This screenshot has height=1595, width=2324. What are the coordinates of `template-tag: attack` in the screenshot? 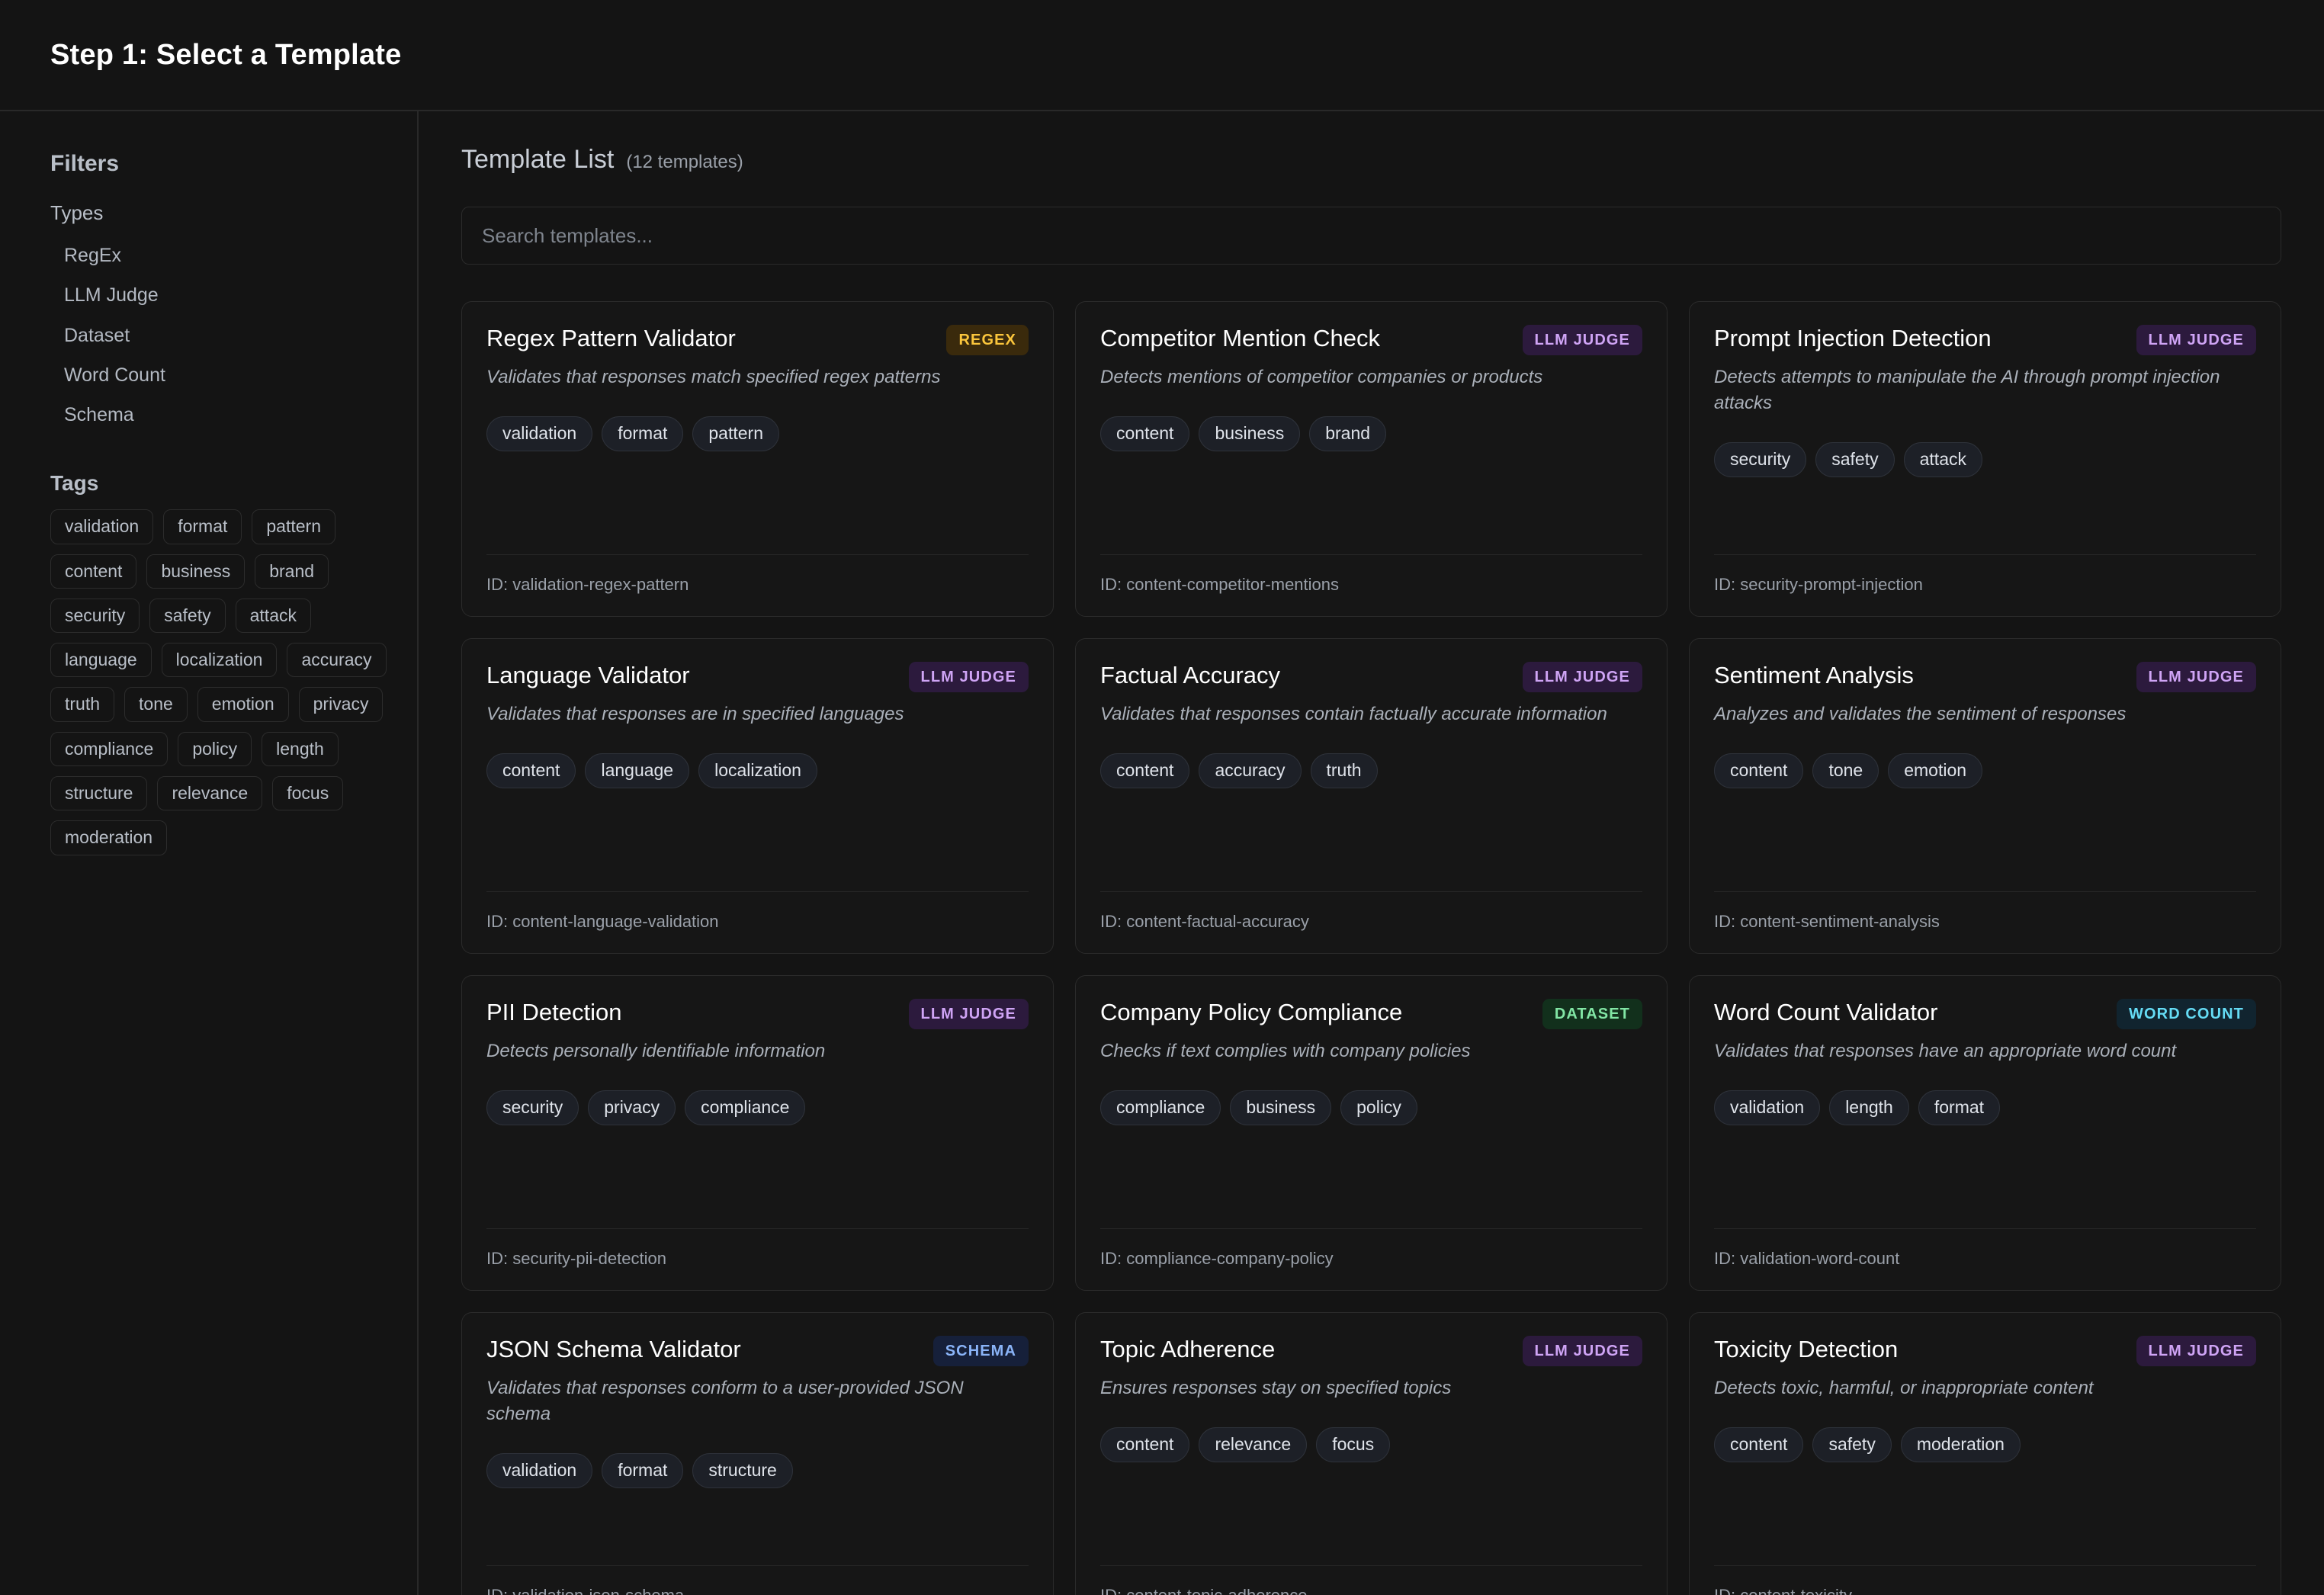 It's located at (1943, 459).